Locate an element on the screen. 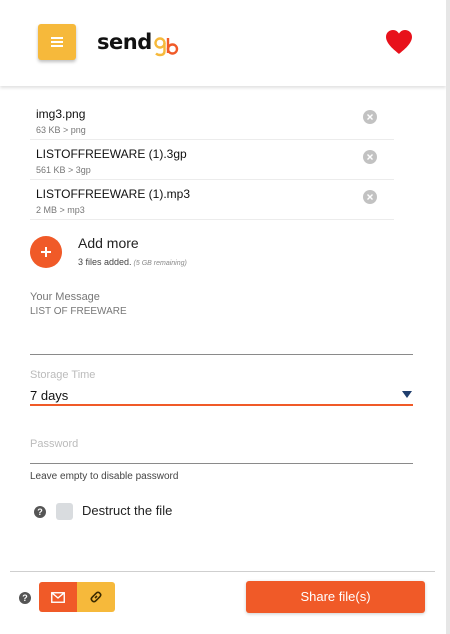 The image size is (450, 634). destruct-label: Destruct the file is located at coordinates (127, 510).